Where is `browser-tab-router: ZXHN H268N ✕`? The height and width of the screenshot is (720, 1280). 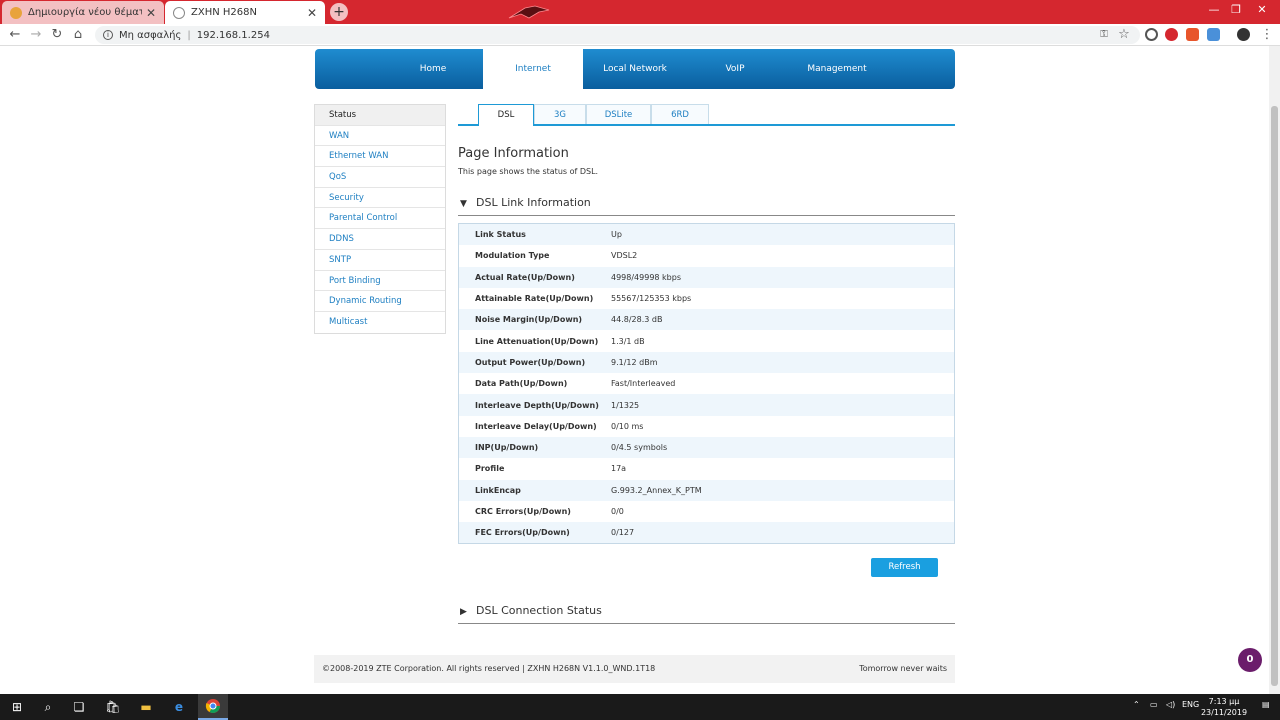 browser-tab-router: ZXHN H268N ✕ is located at coordinates (245, 12).